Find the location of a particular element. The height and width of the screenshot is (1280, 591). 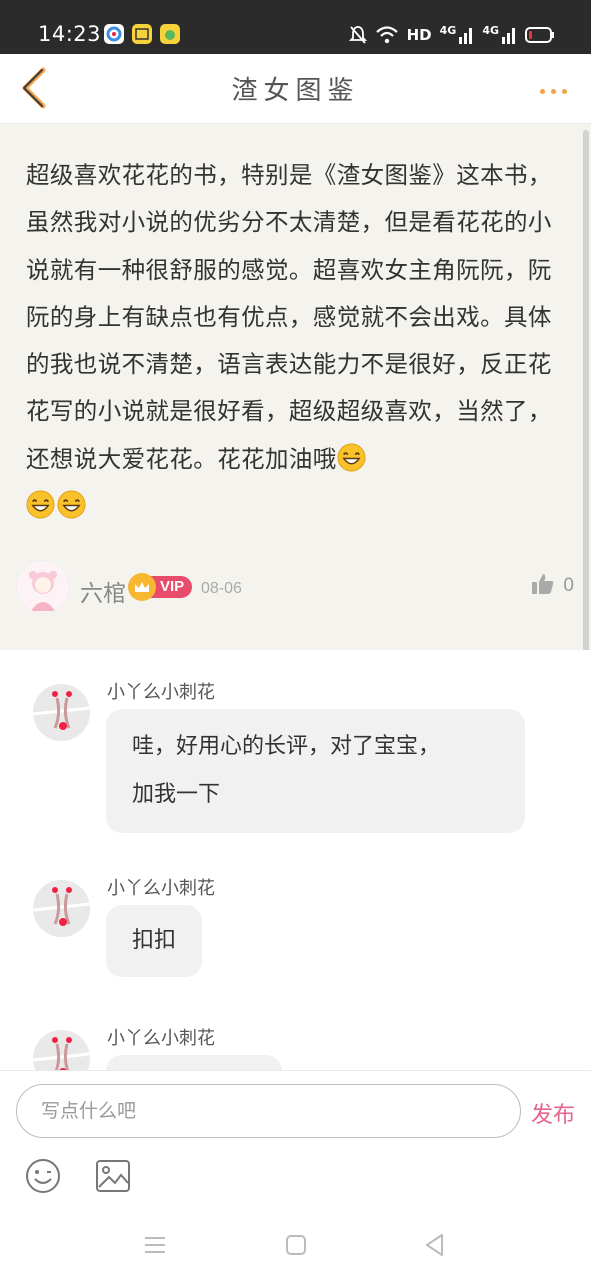

comment-bubble: 哇，好用心的长评，对了宝宝， 加我一下 is located at coordinates (315, 771).